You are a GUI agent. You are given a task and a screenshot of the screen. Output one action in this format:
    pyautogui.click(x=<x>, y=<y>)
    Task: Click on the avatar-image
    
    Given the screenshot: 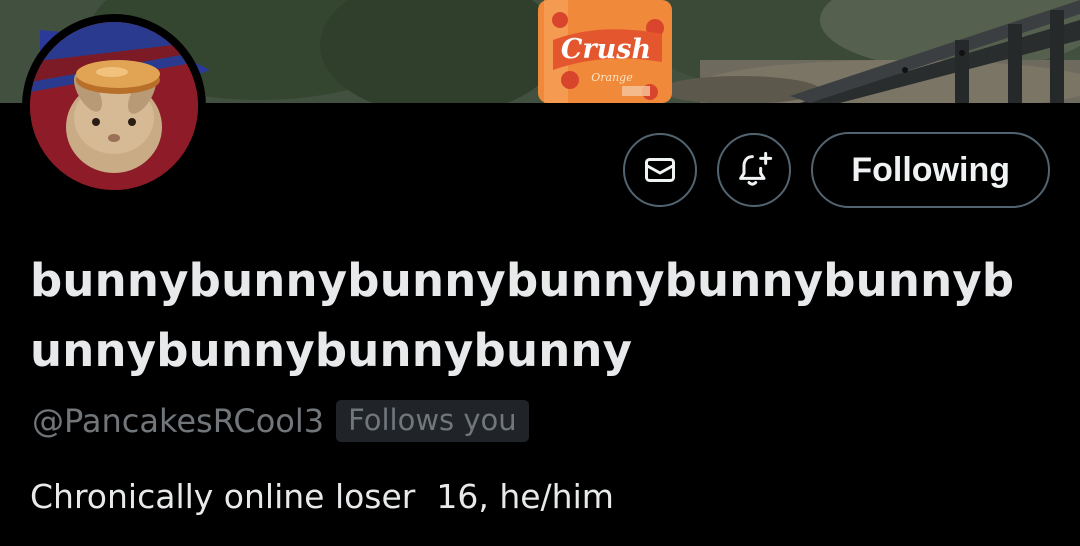 What is the action you would take?
    pyautogui.click(x=114, y=106)
    